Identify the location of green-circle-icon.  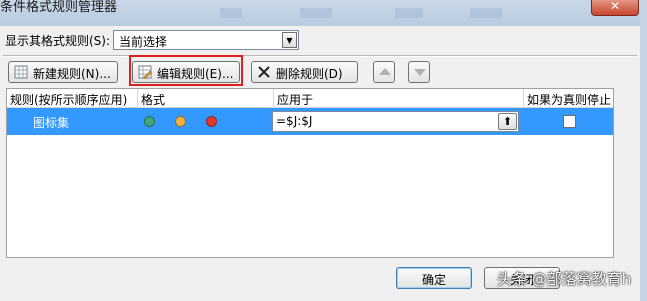
(149, 121).